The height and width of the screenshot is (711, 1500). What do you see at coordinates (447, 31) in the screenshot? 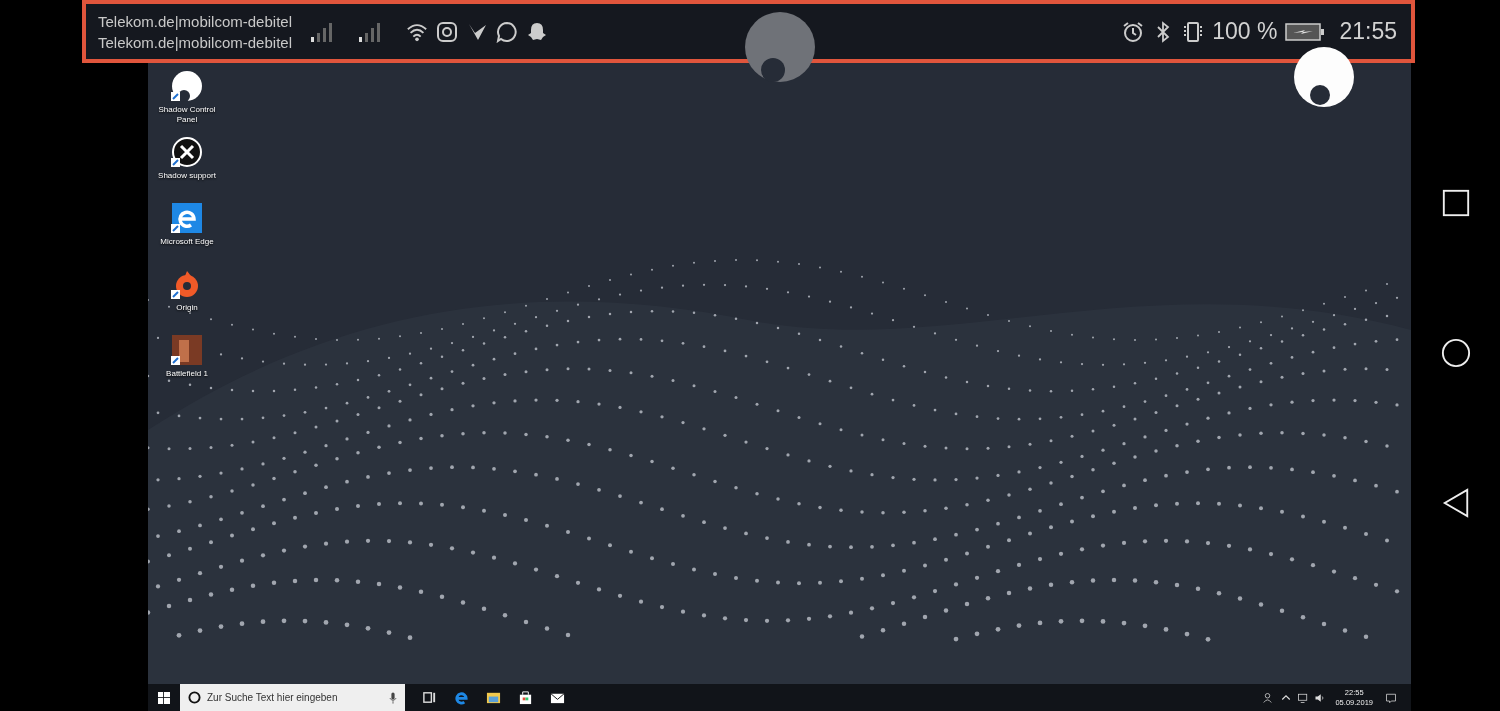
I see `camera-icon` at bounding box center [447, 31].